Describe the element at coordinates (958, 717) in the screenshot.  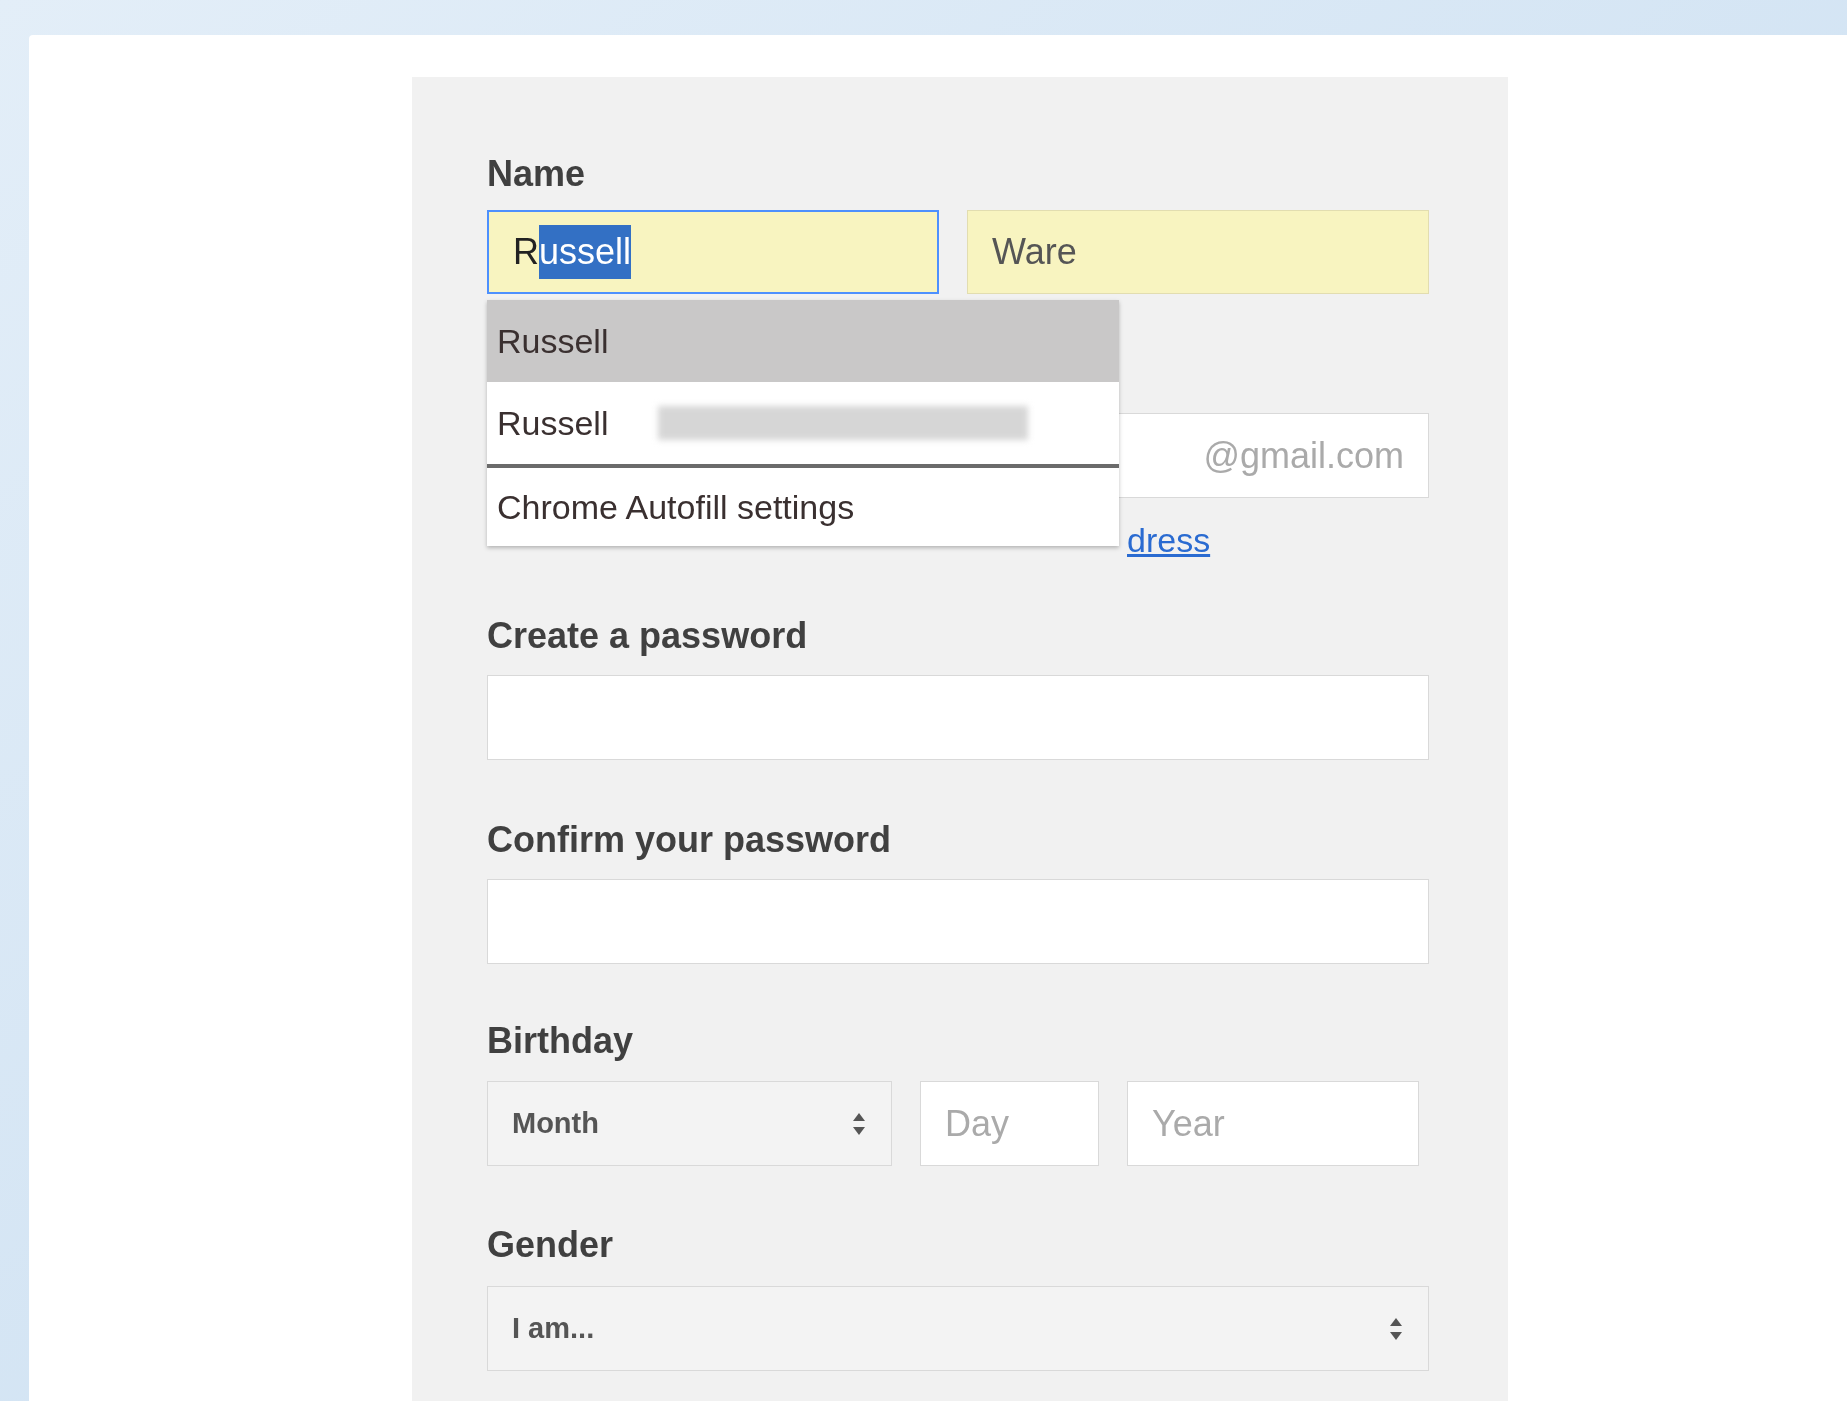
I see `password-field` at that location.